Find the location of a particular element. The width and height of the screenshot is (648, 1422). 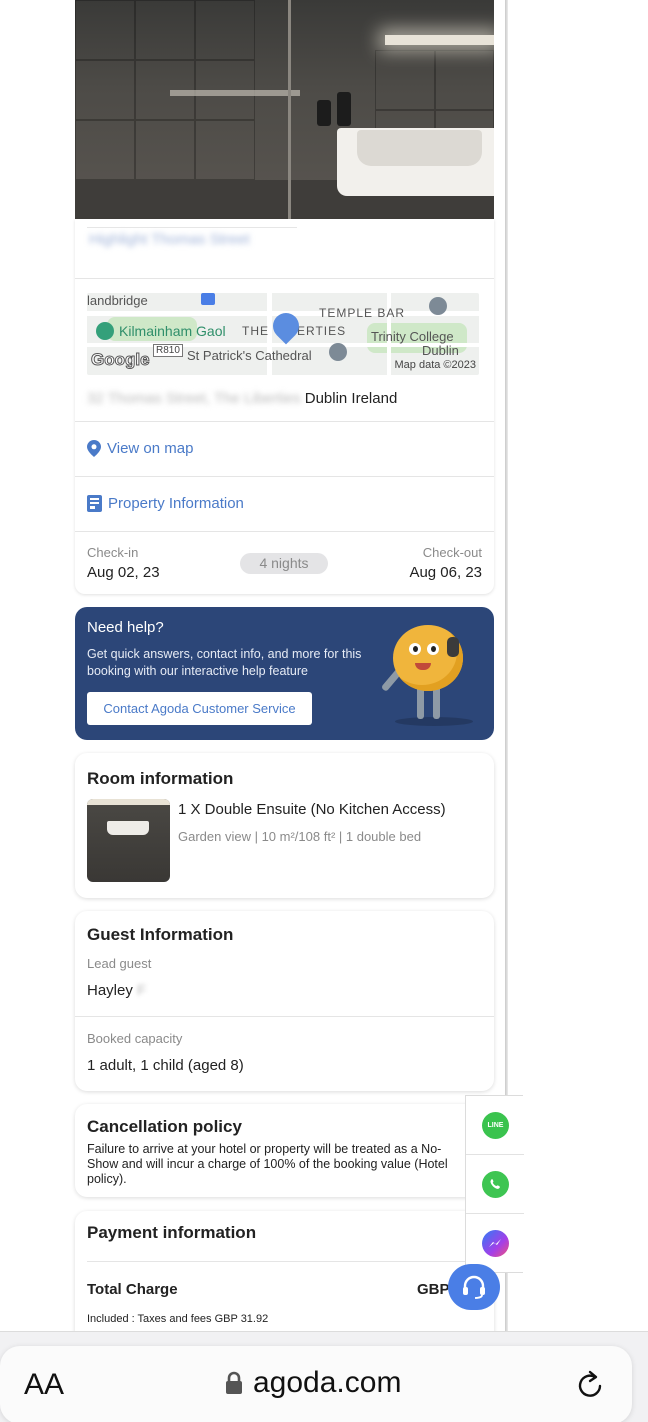

thumb-sink is located at coordinates (128, 828).